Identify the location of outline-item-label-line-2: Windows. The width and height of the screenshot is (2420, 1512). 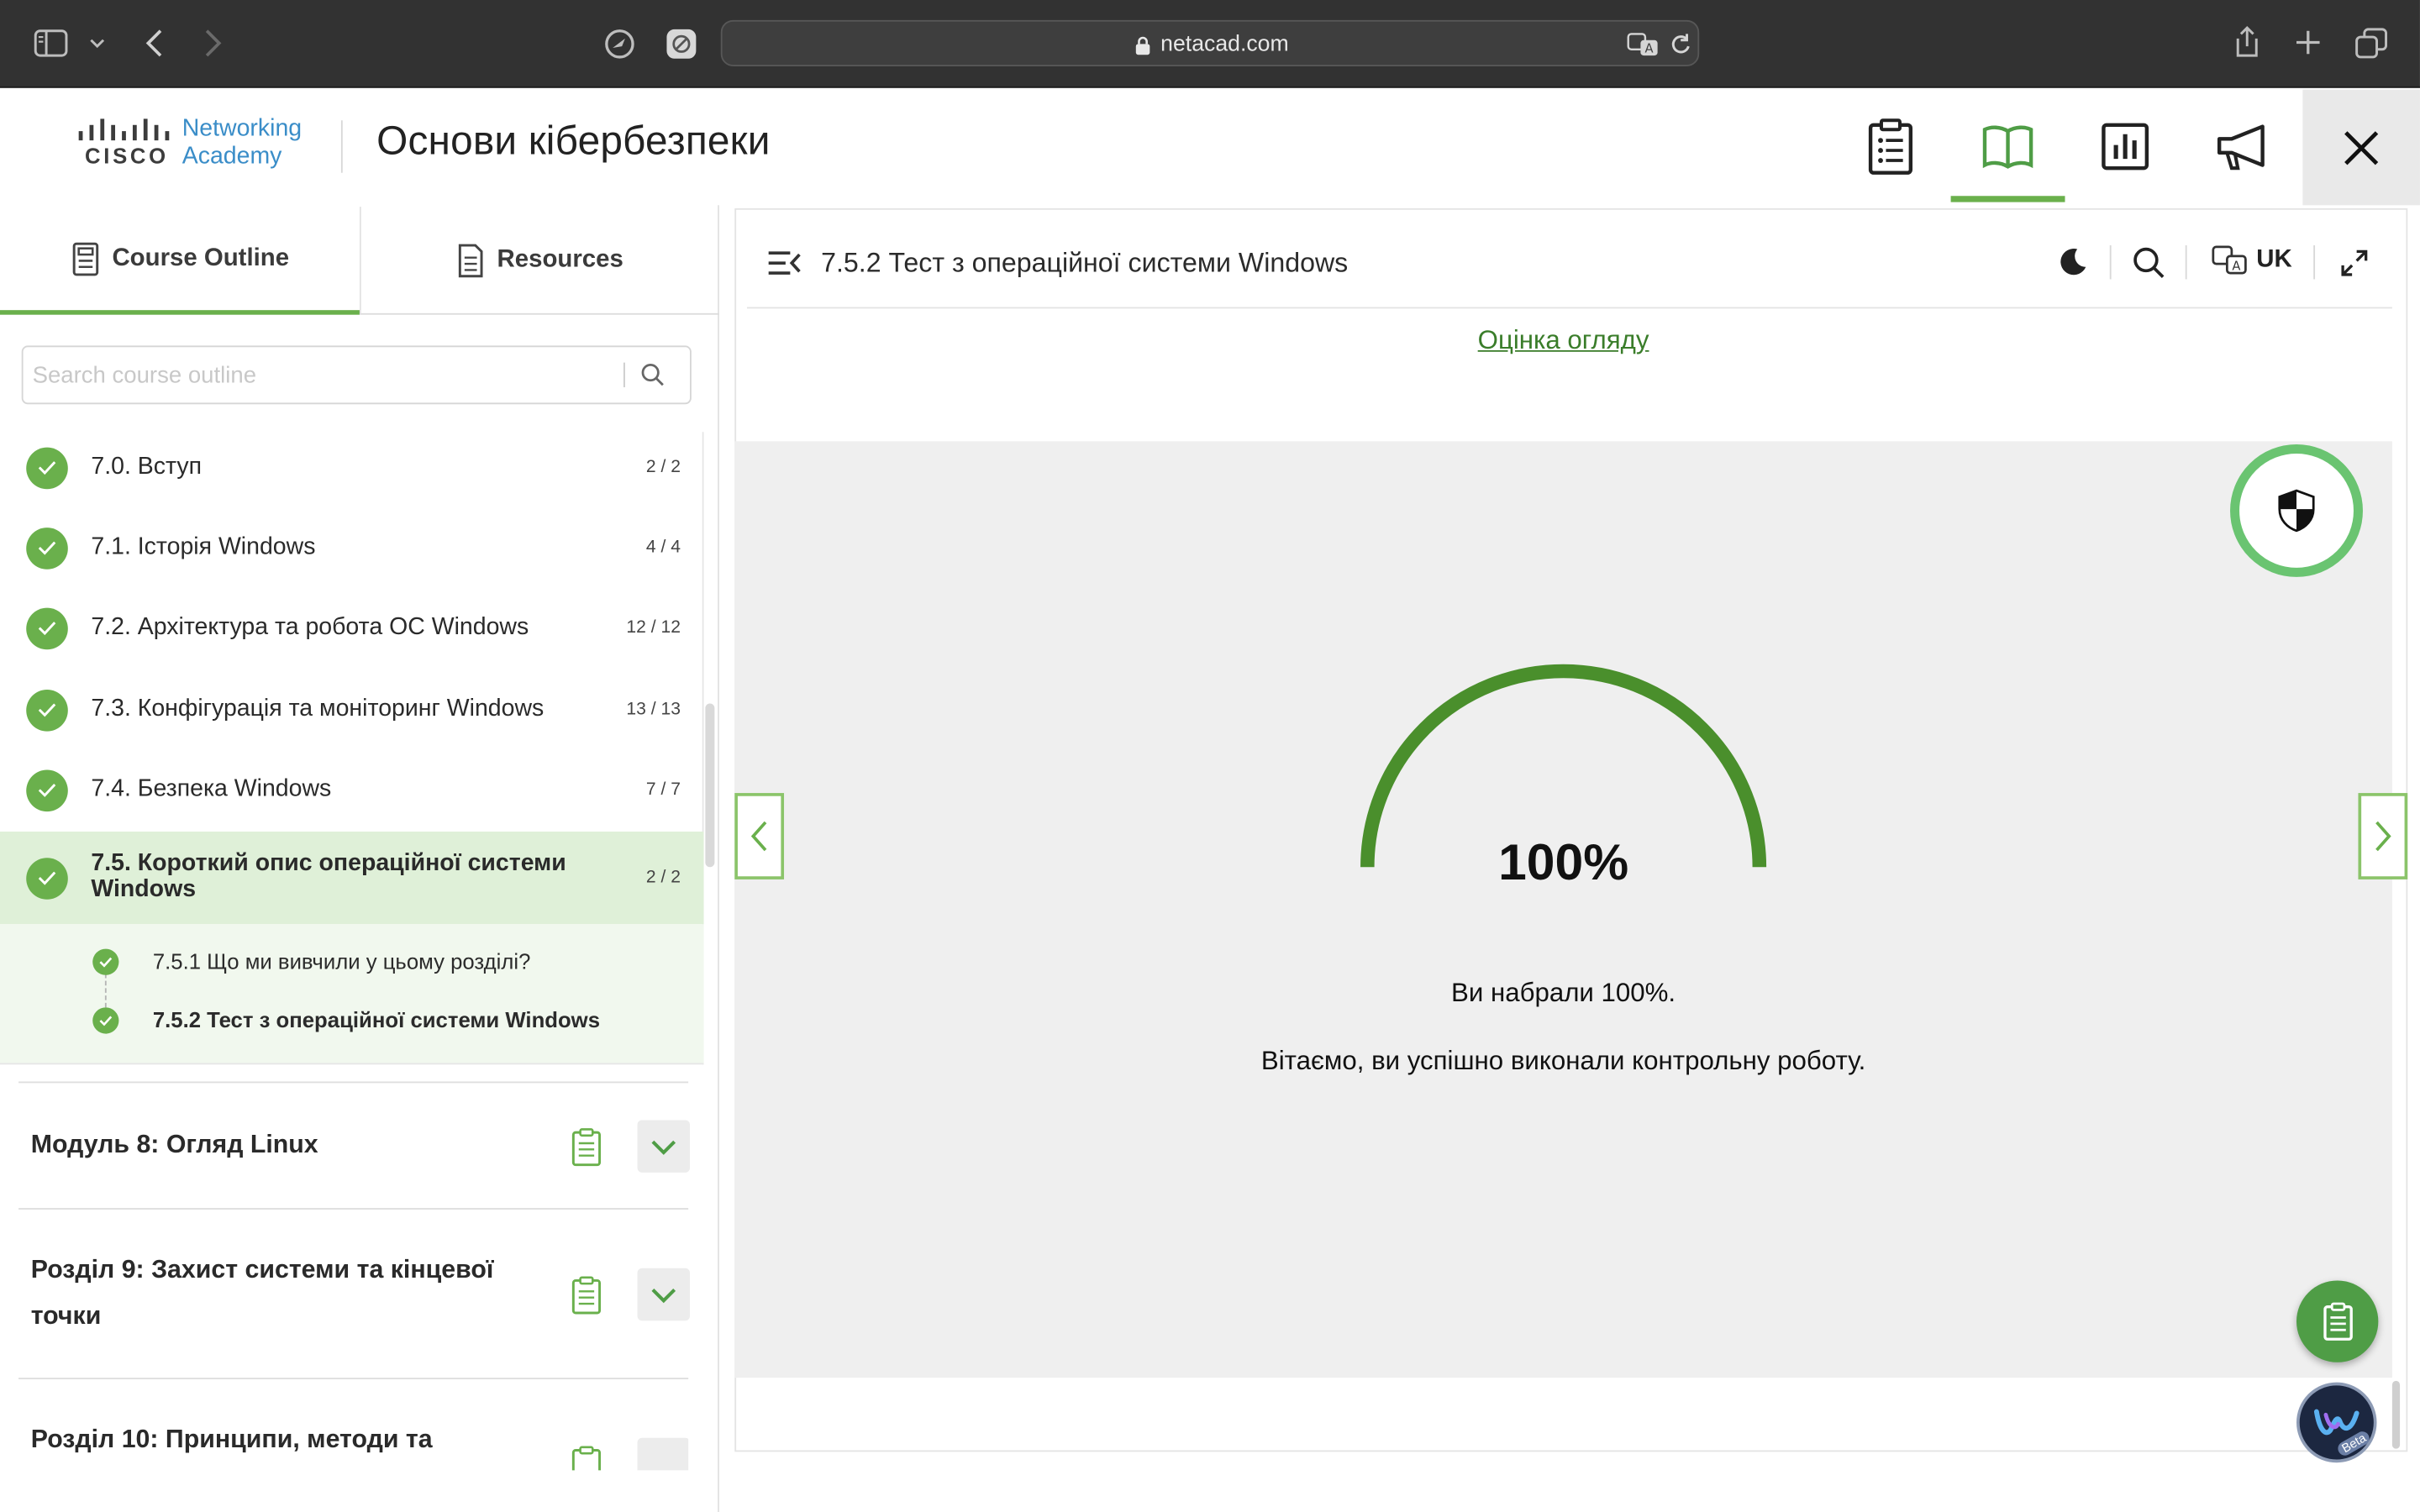
(144, 889).